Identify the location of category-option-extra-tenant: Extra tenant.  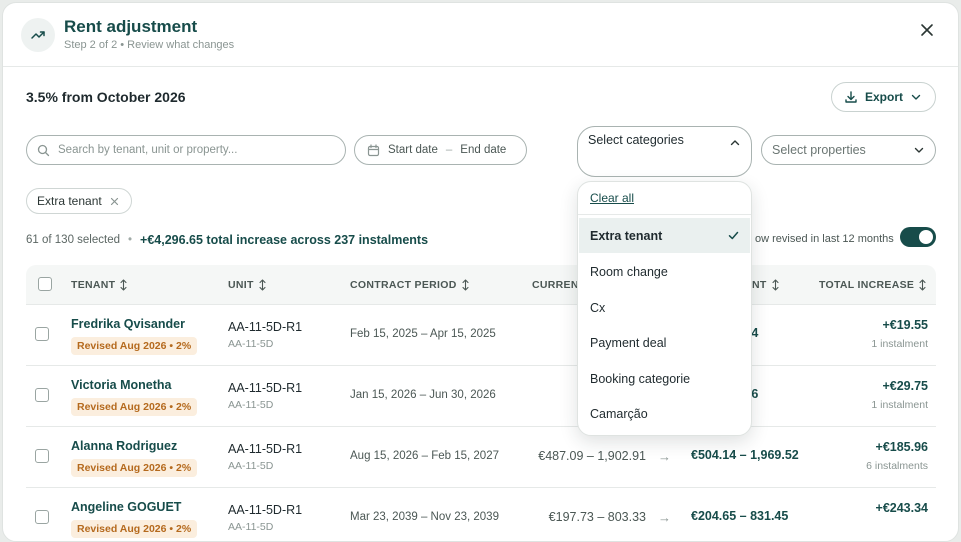
(664, 235).